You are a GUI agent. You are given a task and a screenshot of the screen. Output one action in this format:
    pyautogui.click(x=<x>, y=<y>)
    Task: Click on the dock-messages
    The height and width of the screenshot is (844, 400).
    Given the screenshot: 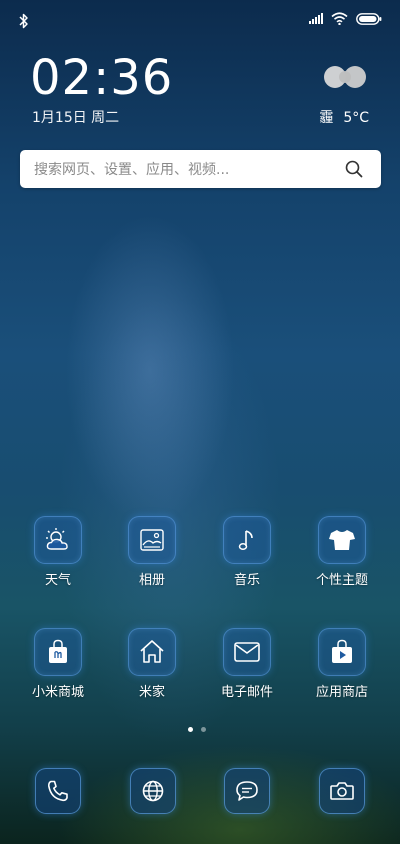 What is the action you would take?
    pyautogui.click(x=247, y=791)
    